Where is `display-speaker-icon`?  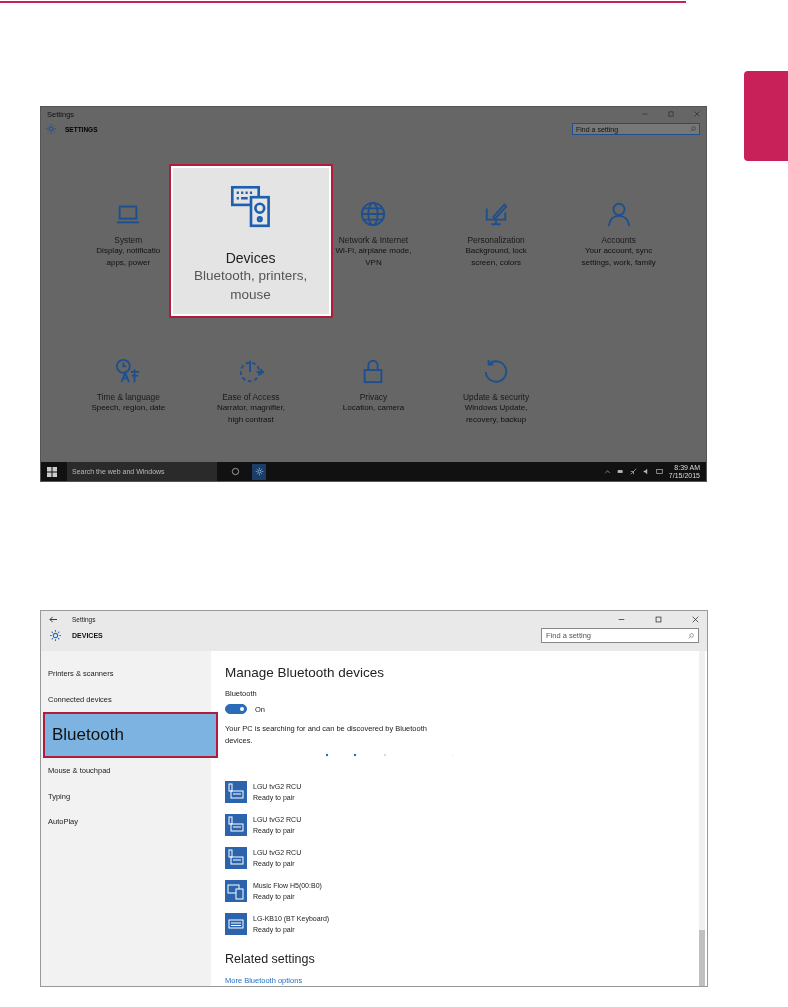
display-speaker-icon is located at coordinates (236, 890).